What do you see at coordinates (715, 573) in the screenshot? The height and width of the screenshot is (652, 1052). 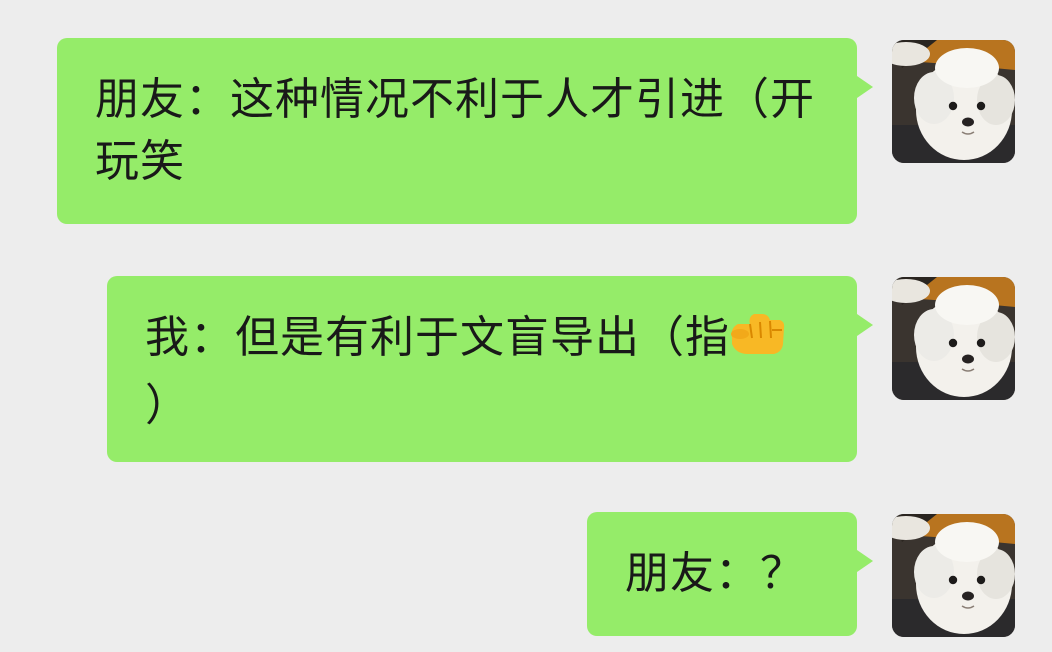 I see `message-text: 朋友：？` at bounding box center [715, 573].